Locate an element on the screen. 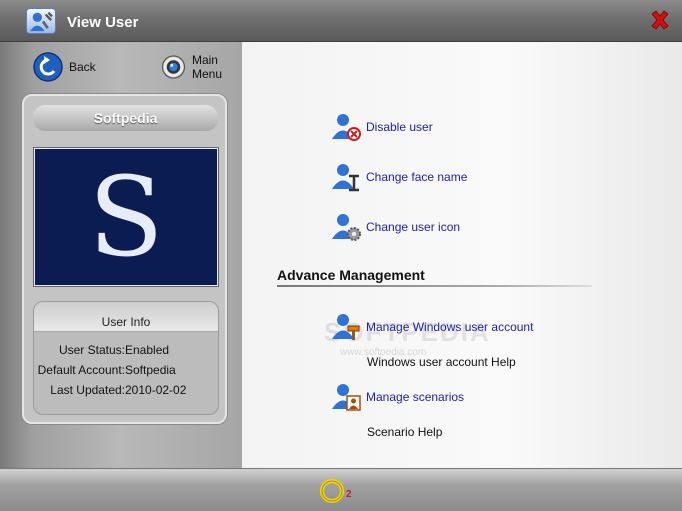 The height and width of the screenshot is (511, 682). change-face-name-label: Change face name is located at coordinates (417, 177).